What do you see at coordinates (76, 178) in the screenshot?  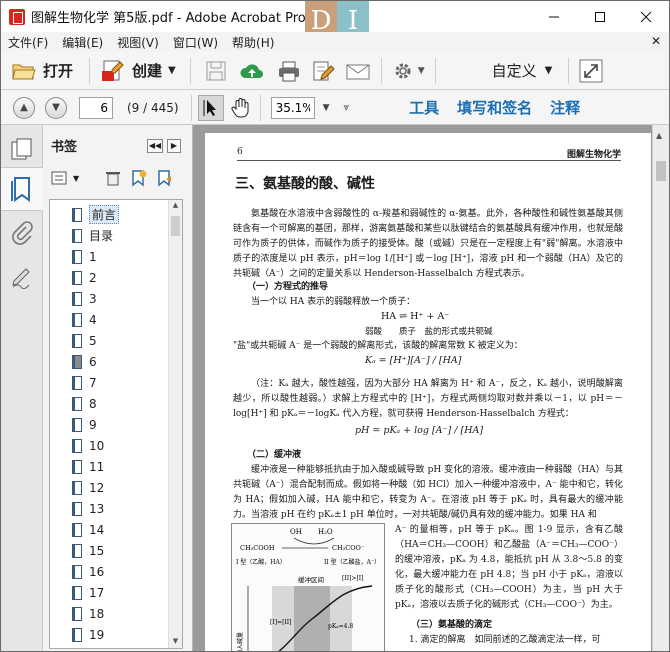 I see `bookmark-options-dropdown-icon: ▼` at bounding box center [76, 178].